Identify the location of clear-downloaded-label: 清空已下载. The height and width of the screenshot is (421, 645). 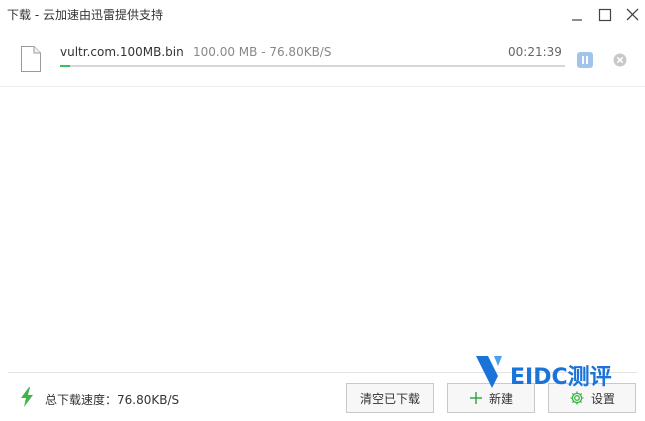
(389, 398).